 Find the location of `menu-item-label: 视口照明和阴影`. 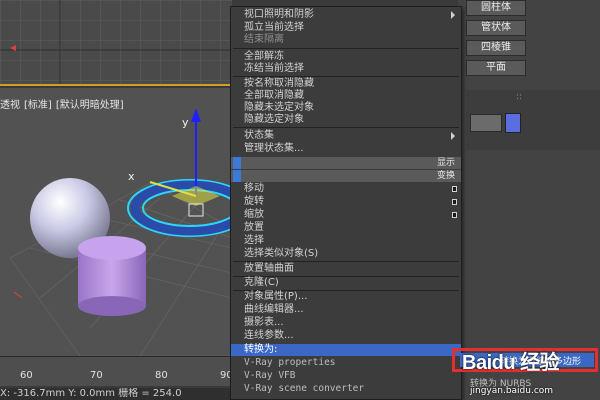

menu-item-label: 视口照明和阴影 is located at coordinates (279, 14).